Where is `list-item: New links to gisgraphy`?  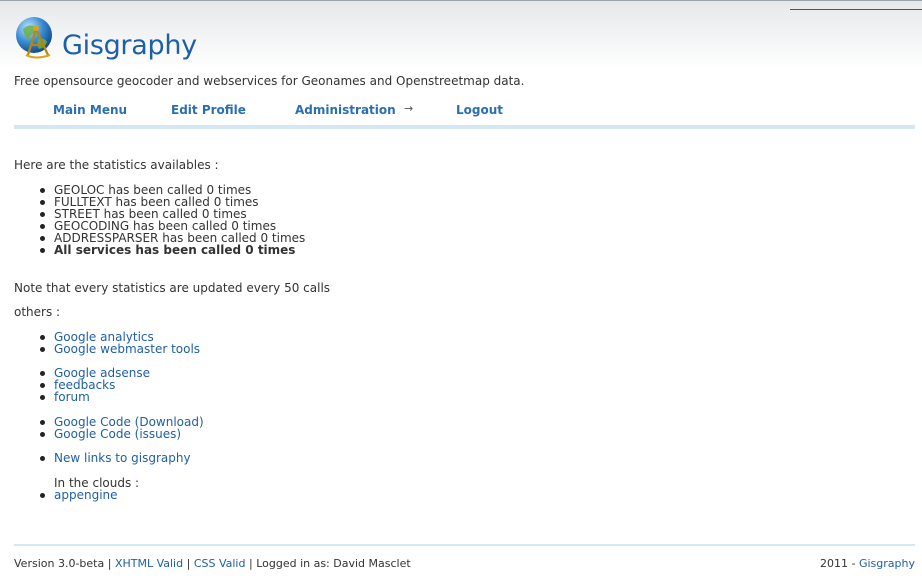
list-item: New links to gisgraphy is located at coordinates (102, 458).